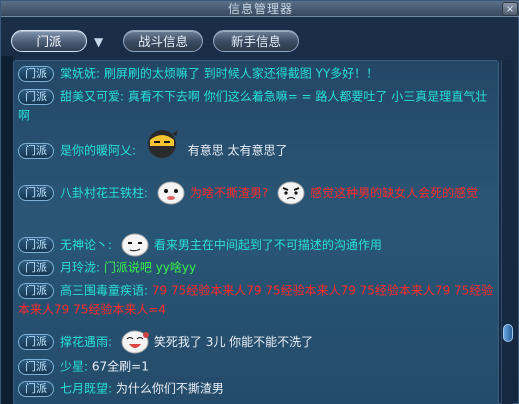 The height and width of the screenshot is (404, 519). I want to click on sender-name: 八卦村花王铁柱:, so click(104, 193).